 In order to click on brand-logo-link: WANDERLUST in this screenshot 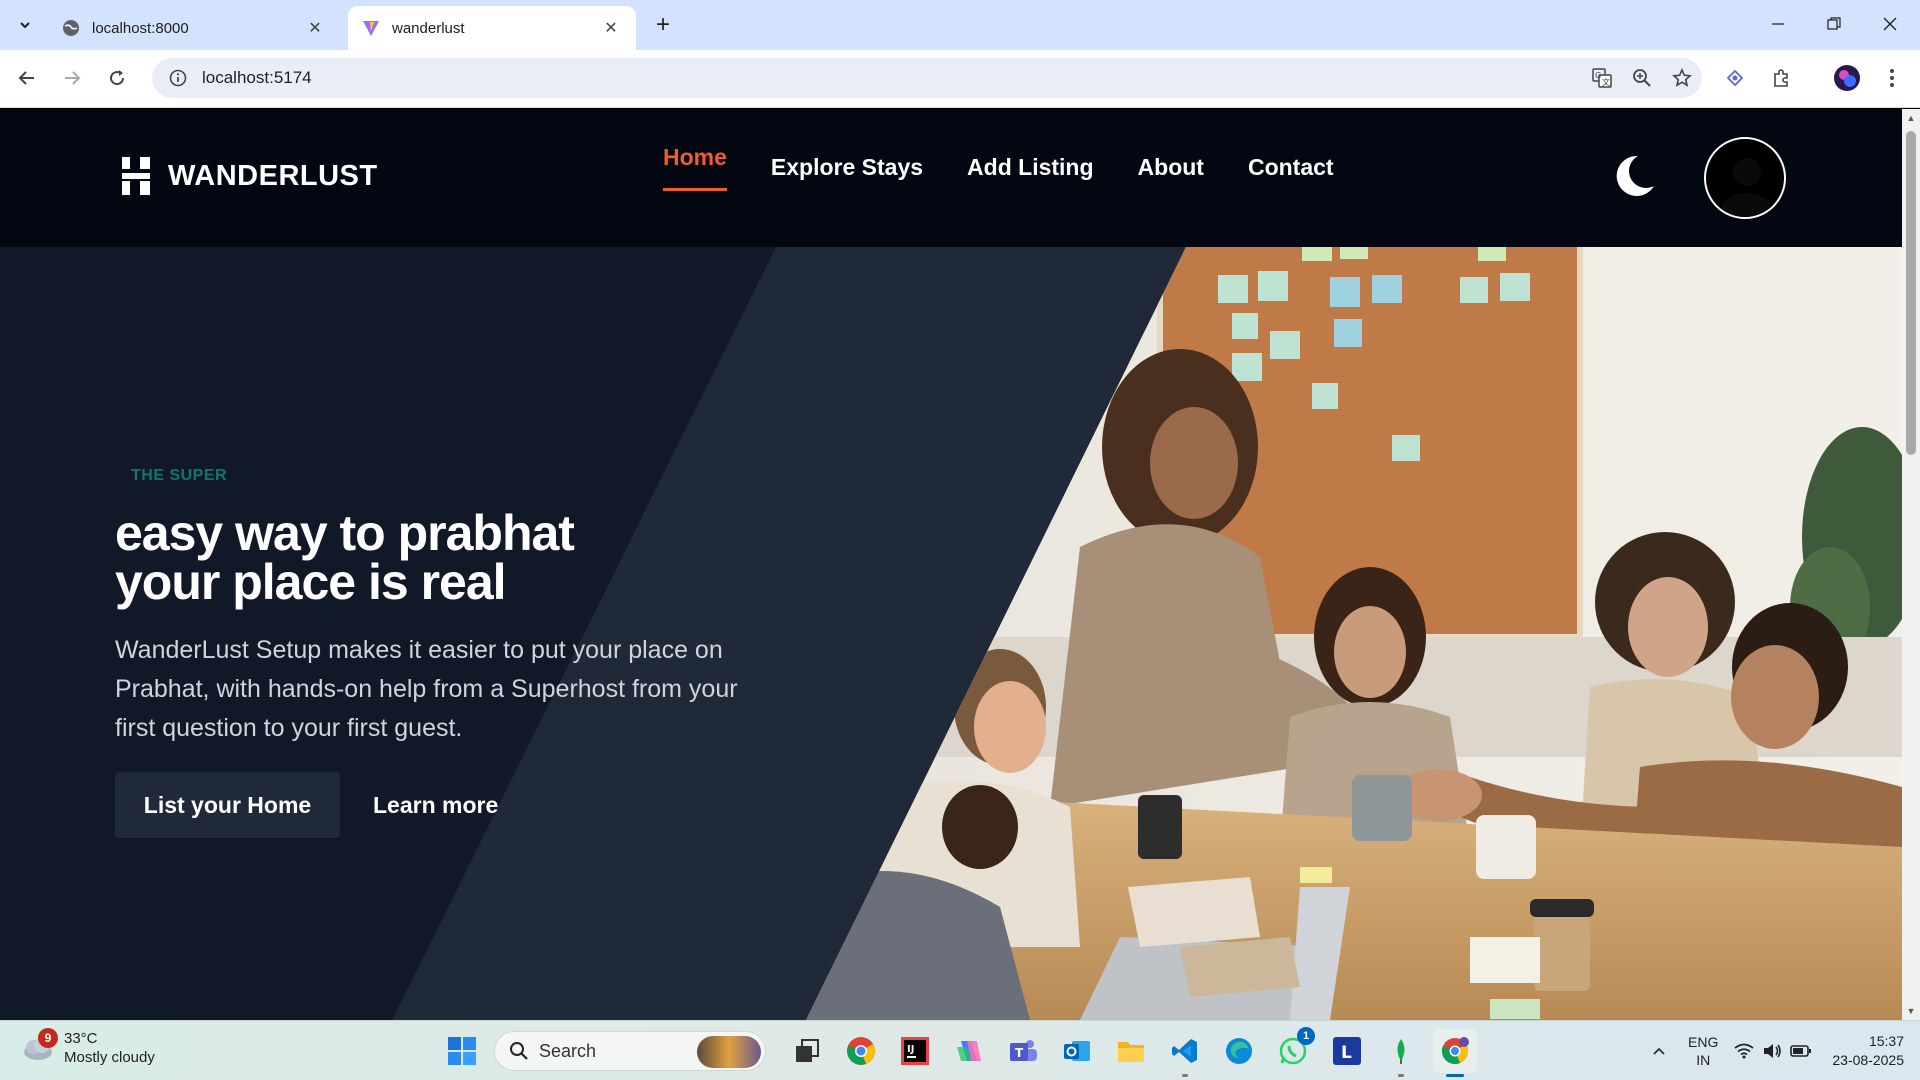, I will do `click(249, 176)`.